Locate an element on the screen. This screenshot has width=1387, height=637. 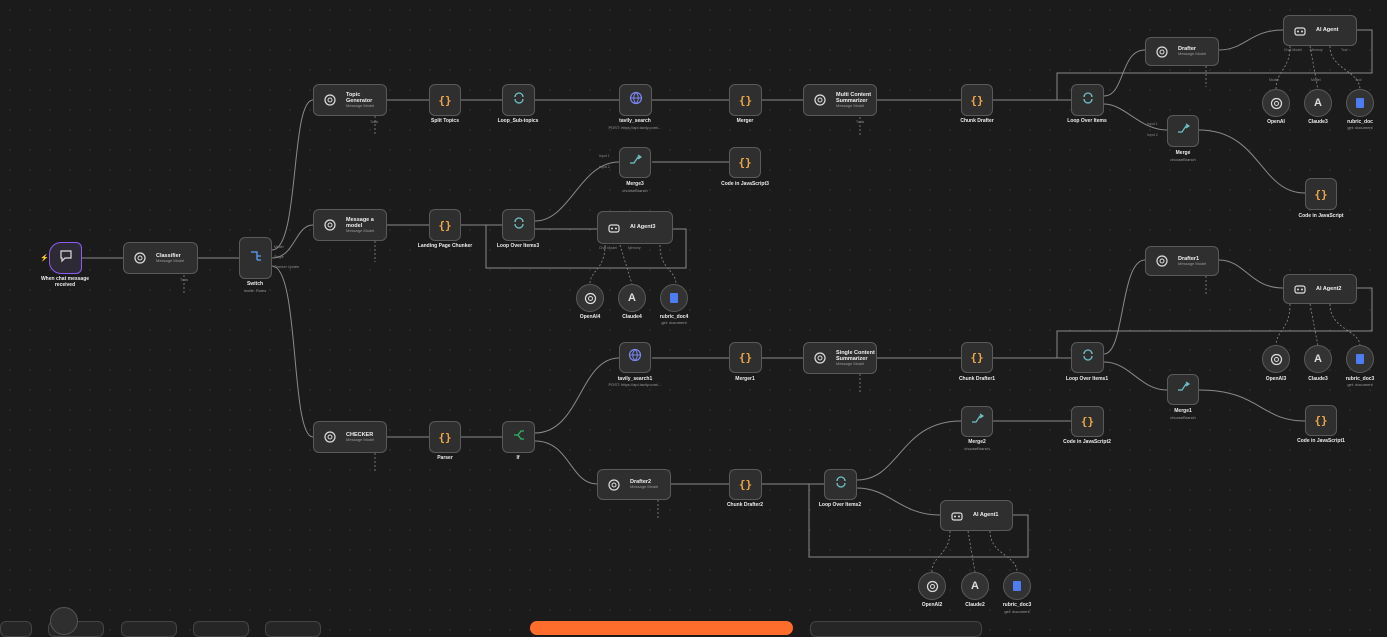
merge-sub: chooseBranch is located at coordinates (1183, 159).